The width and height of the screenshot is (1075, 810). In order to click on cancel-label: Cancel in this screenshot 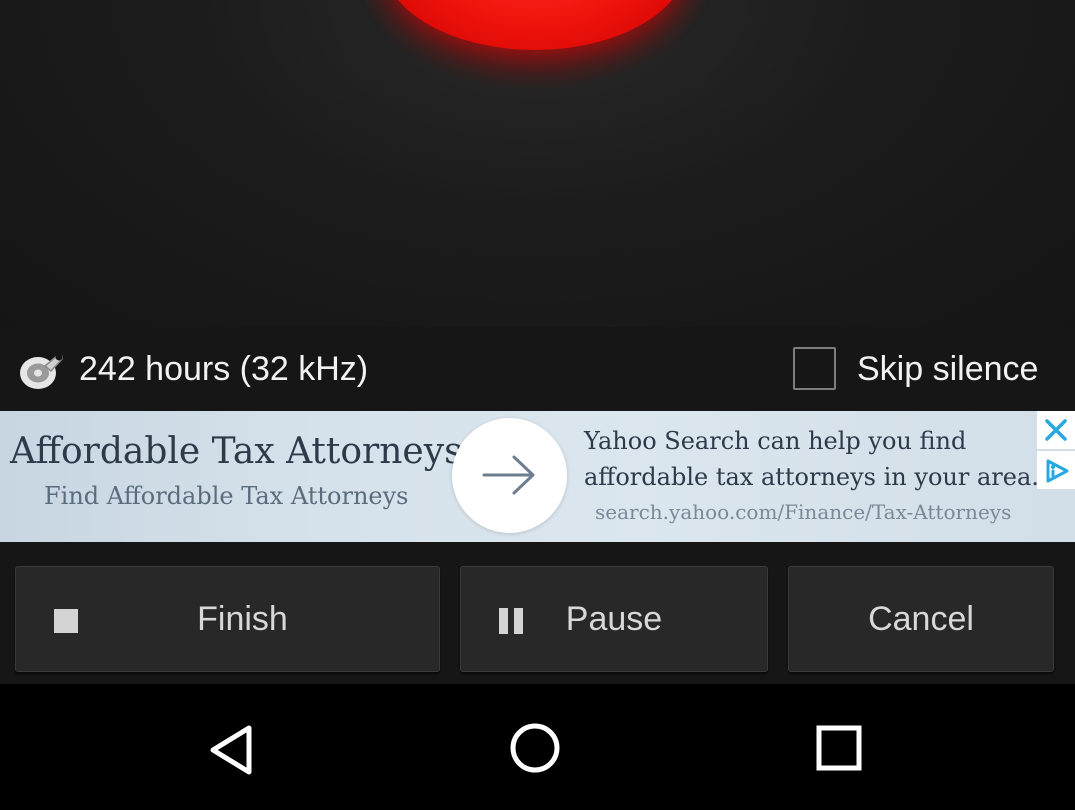, I will do `click(921, 618)`.